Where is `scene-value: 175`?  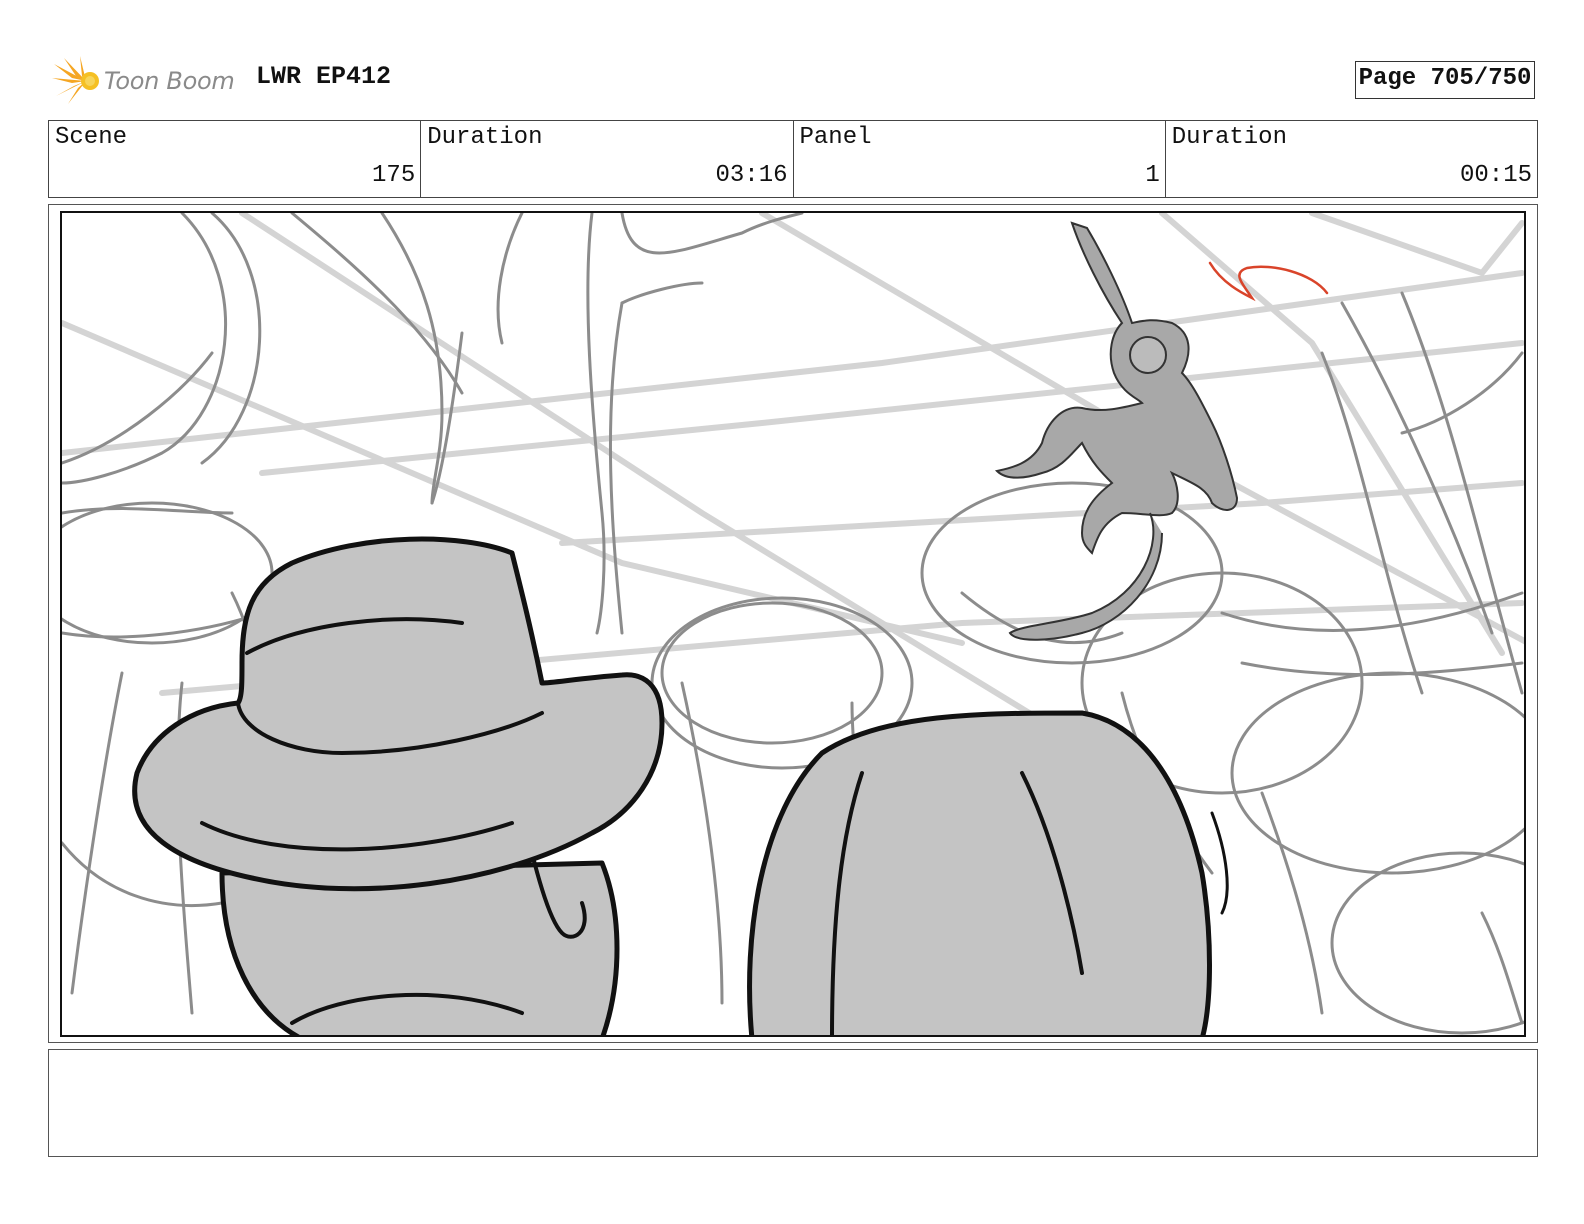
scene-value: 175 is located at coordinates (394, 175).